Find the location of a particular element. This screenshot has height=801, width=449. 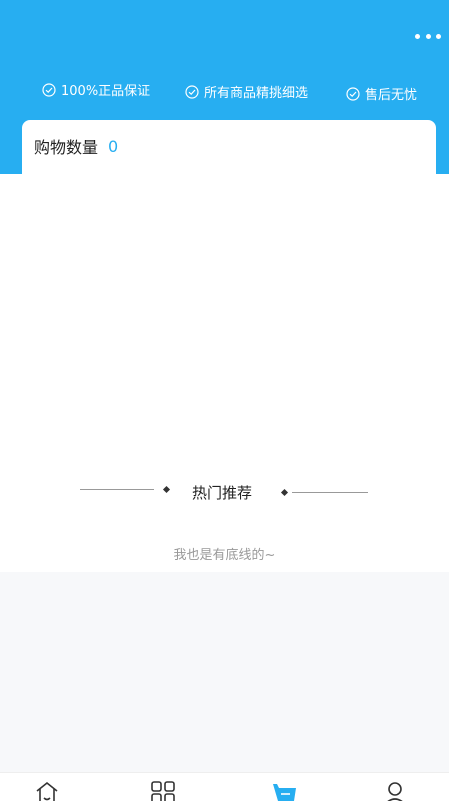

hot-recommend-divider: 热门推荐 is located at coordinates (225, 492).